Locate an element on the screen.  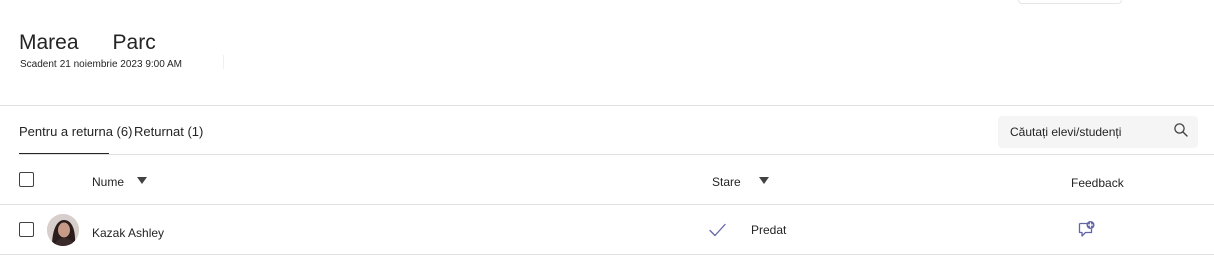
tab-to-return: Pentru a returna (6) is located at coordinates (75, 132).